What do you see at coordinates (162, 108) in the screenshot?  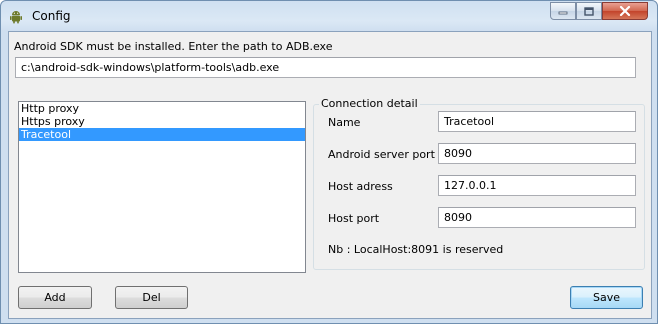 I see `list-item-http-proxy: Http proxy` at bounding box center [162, 108].